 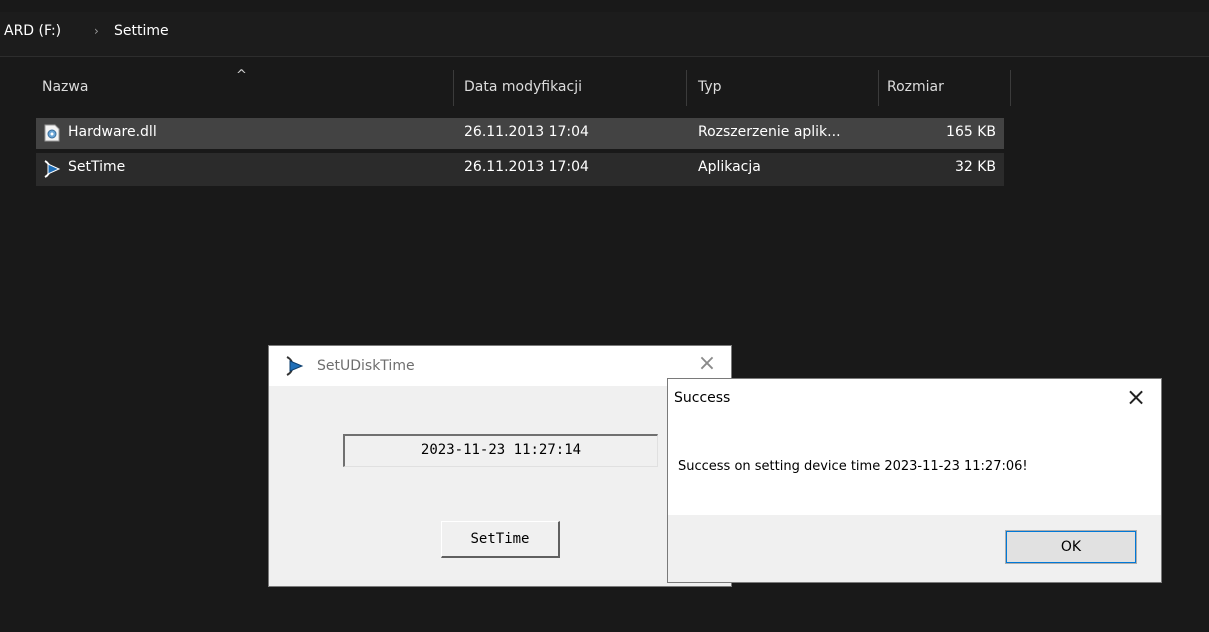 I want to click on file-row: SetTime 26.11.2013 17:04 Aplikacja 32 KB, so click(x=520, y=169).